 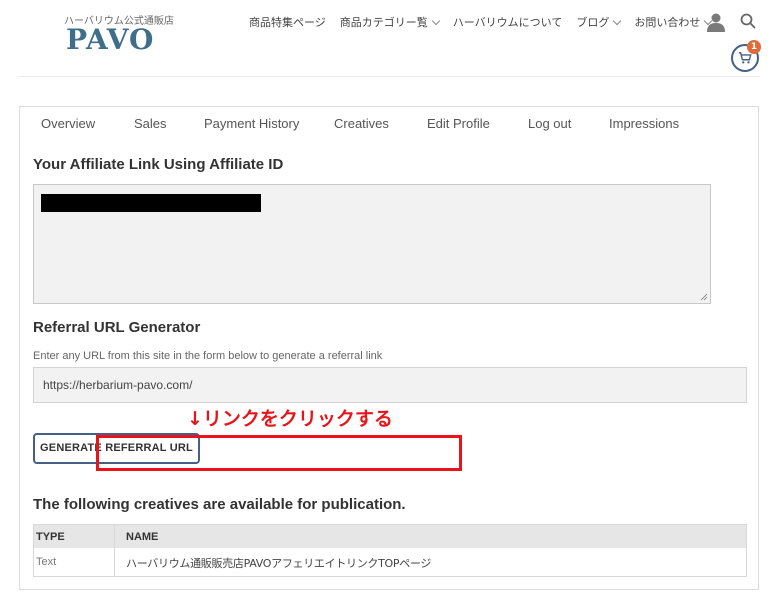 What do you see at coordinates (150, 123) in the screenshot?
I see `tab-sales: Sales` at bounding box center [150, 123].